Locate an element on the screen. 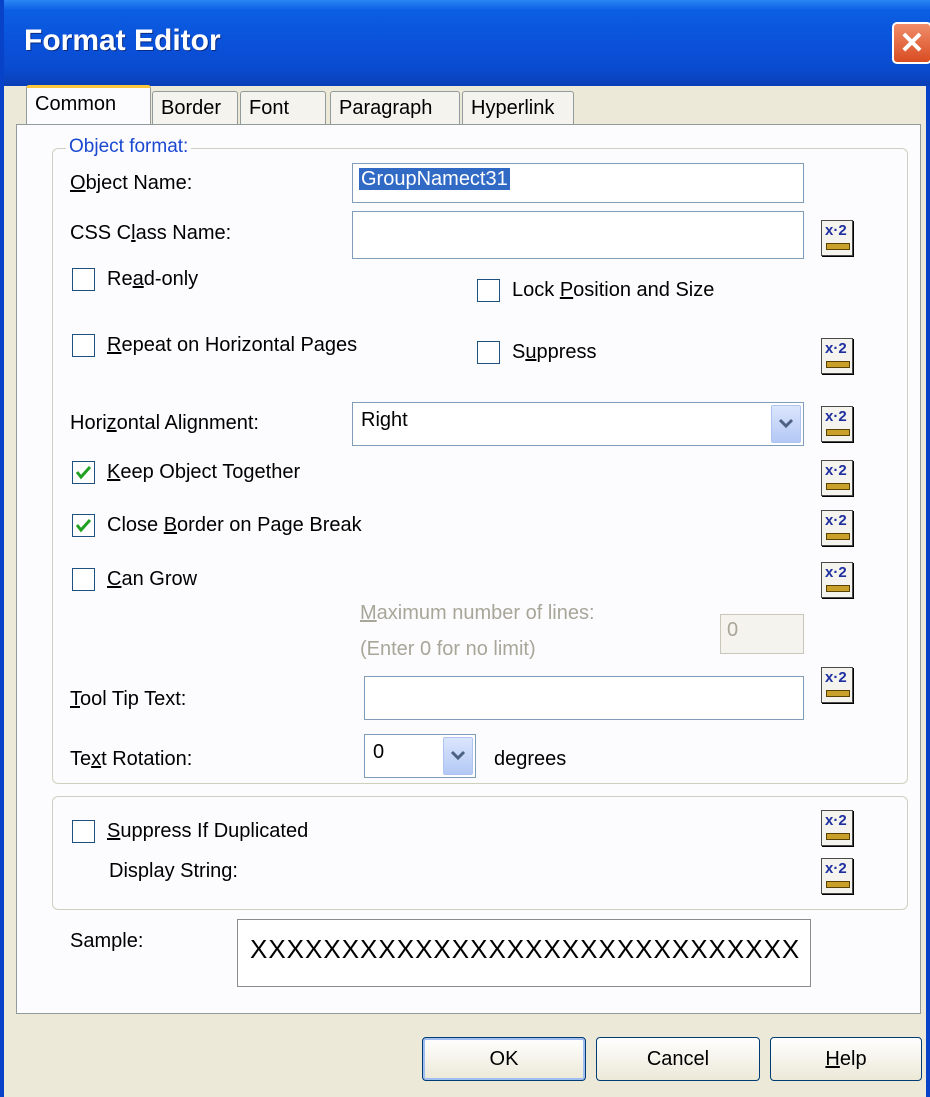 This screenshot has height=1097, width=930. window-title: Format Editor is located at coordinates (122, 40).